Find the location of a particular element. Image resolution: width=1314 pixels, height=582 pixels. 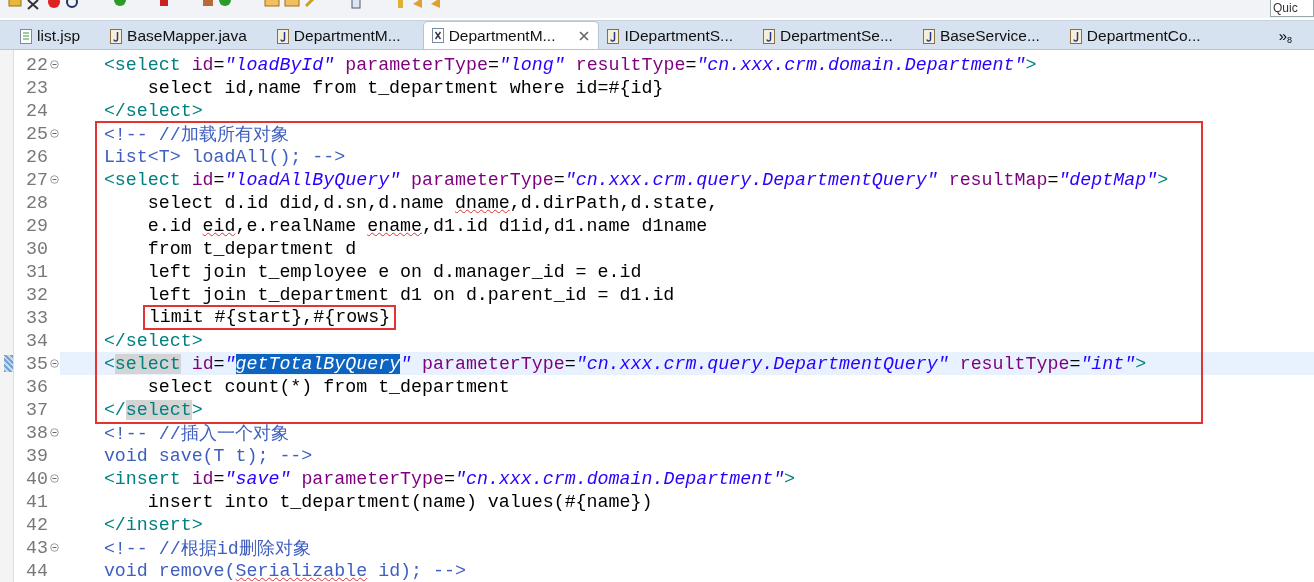

code-line: <!-- //根据id删除对象 is located at coordinates (207, 548).